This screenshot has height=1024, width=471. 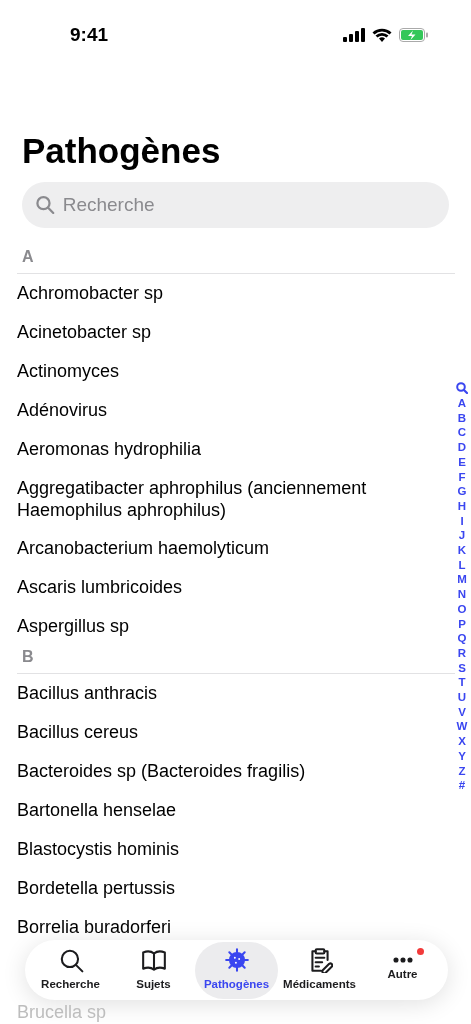 I want to click on list-item: Achromobacter sp, so click(x=90, y=293).